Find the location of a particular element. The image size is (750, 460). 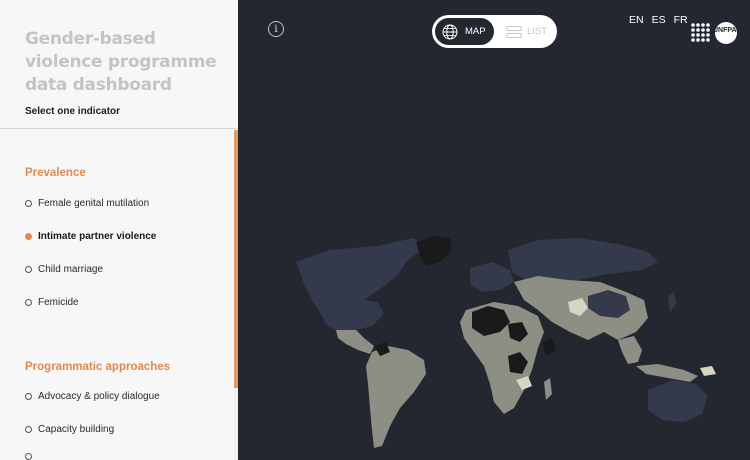

list-icon is located at coordinates (514, 31).